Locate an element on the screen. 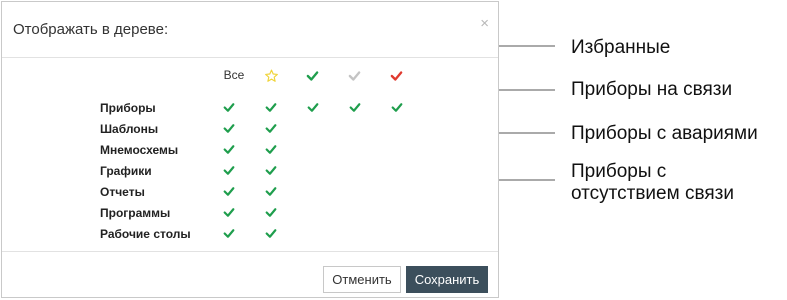 The image size is (787, 300). row-label-templates: Шаблоны is located at coordinates (129, 129).